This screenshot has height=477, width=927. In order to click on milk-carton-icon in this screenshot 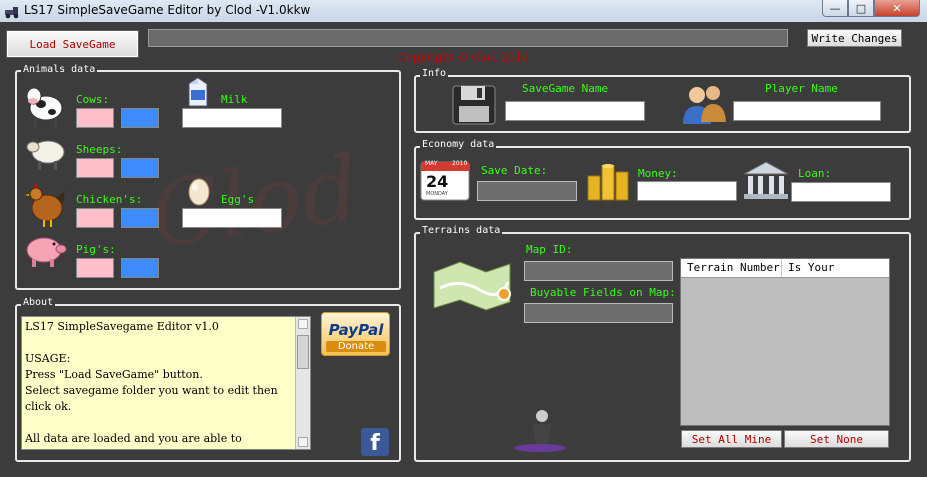, I will do `click(198, 92)`.